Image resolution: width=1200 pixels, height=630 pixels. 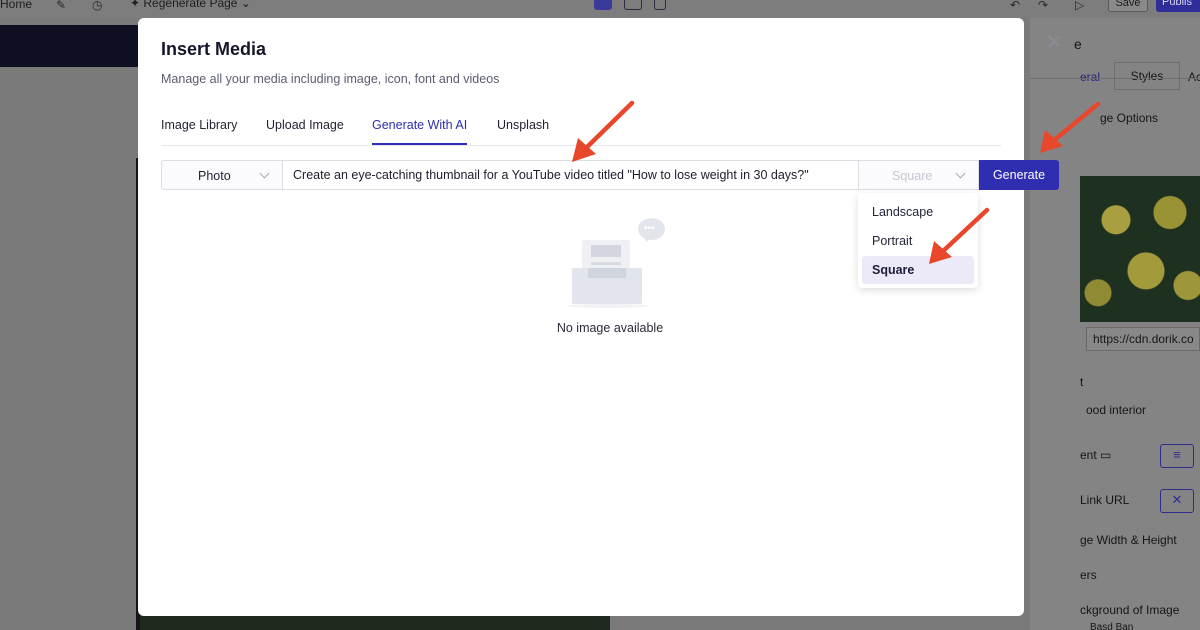 I want to click on option-square: Square, so click(x=918, y=270).